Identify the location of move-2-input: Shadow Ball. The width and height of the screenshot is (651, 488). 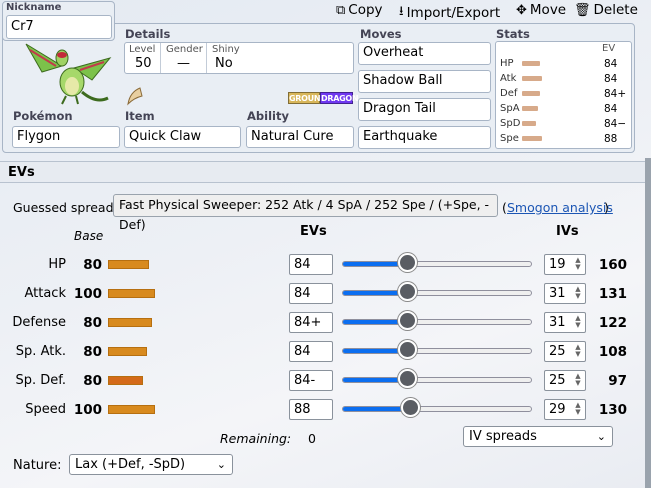
(424, 81).